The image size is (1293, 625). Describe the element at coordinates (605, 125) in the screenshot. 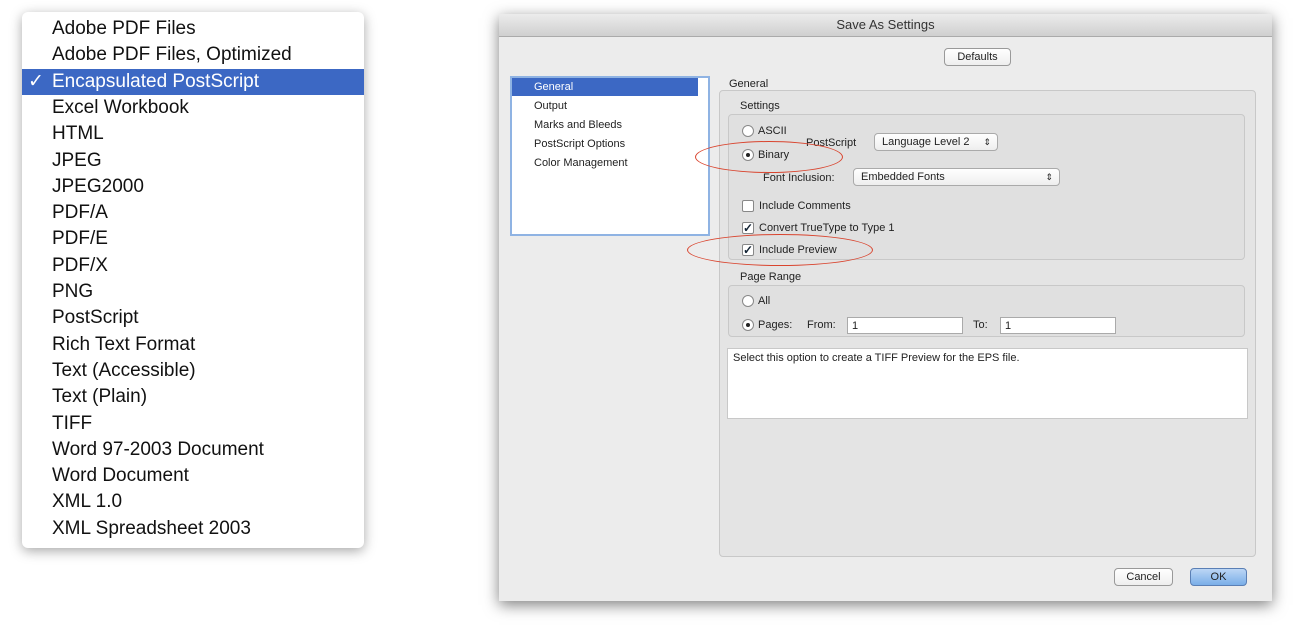

I see `category-item: Marks and Bleeds` at that location.